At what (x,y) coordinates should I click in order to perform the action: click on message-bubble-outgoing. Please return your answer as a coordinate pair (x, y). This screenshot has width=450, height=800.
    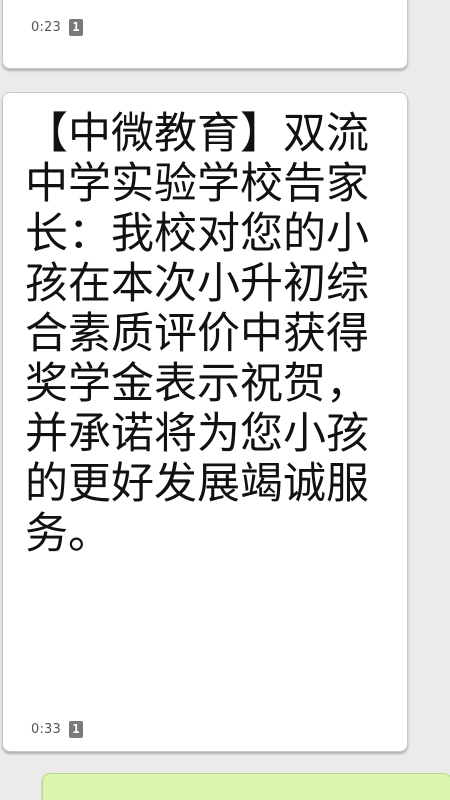
    Looking at the image, I should click on (246, 786).